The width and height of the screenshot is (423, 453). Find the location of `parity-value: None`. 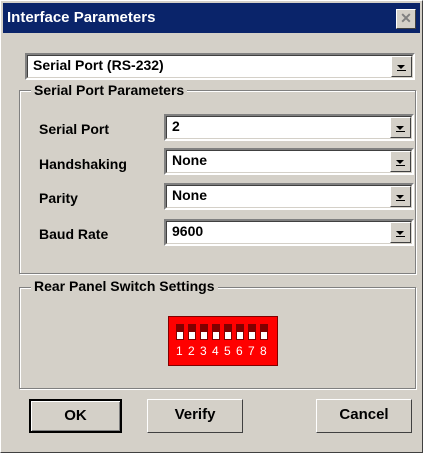

parity-value: None is located at coordinates (189, 195).